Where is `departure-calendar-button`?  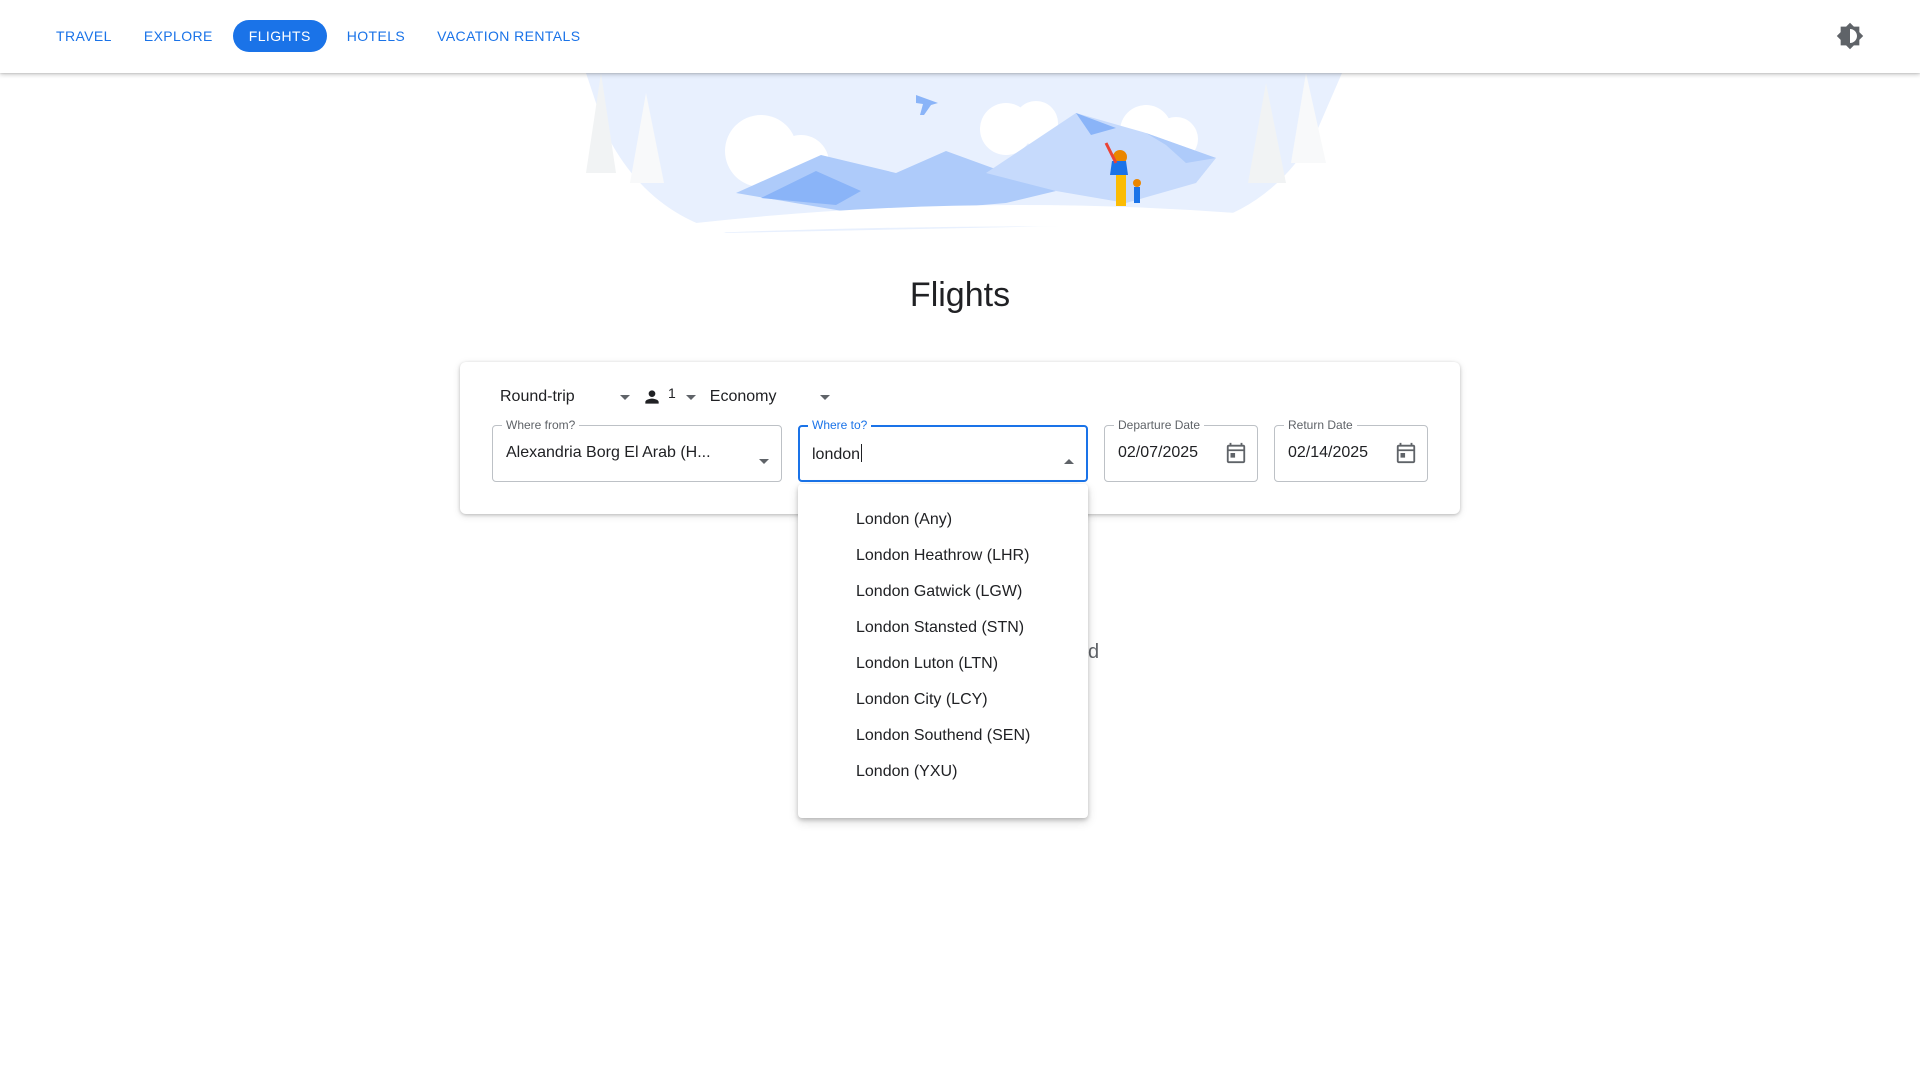
departure-calendar-button is located at coordinates (1236, 455).